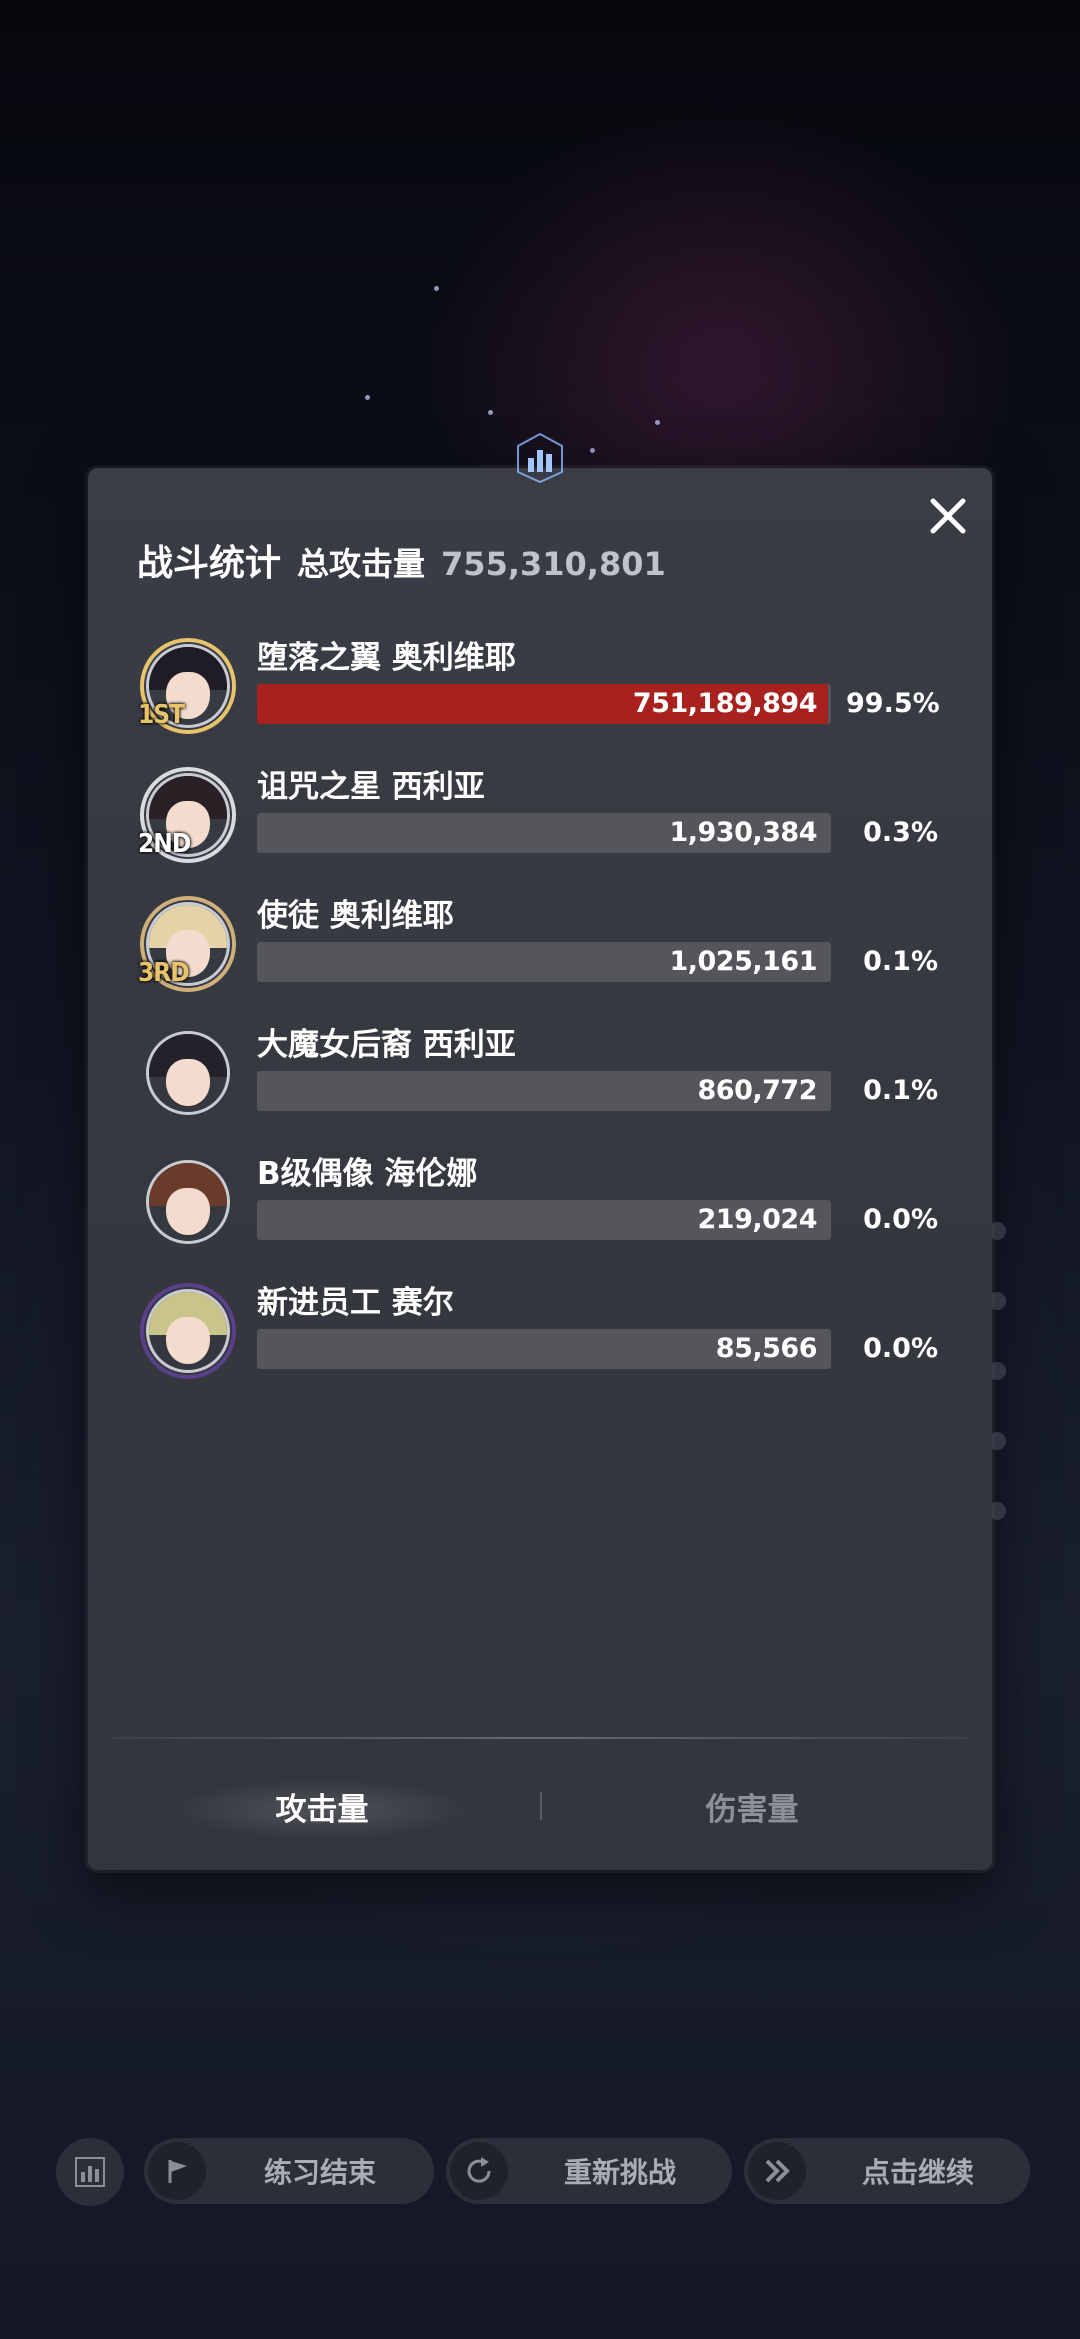 The width and height of the screenshot is (1080, 2339). What do you see at coordinates (544, 1220) in the screenshot?
I see `damage-bar: 219,024` at bounding box center [544, 1220].